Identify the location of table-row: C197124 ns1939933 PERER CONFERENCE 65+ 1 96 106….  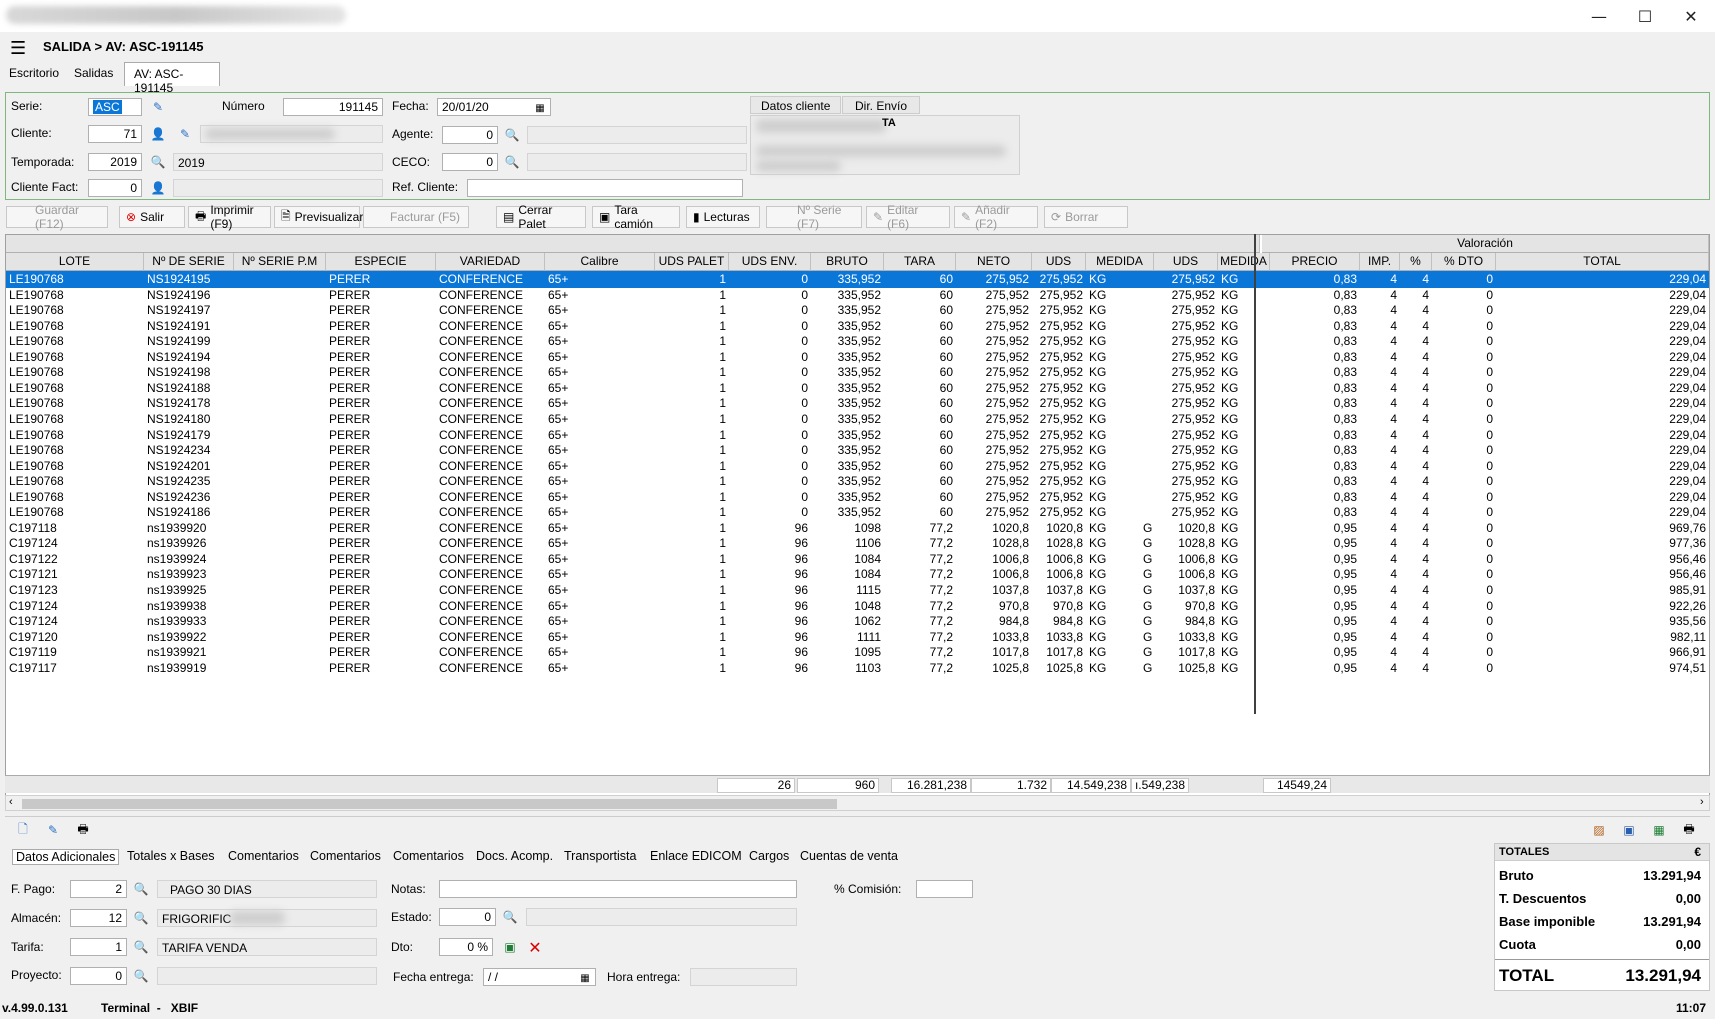
(857, 621).